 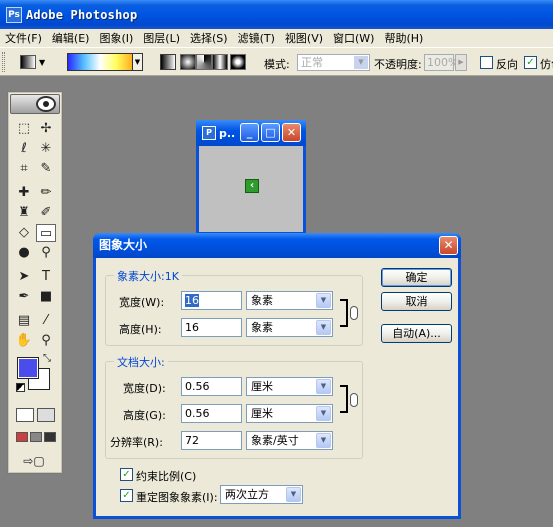 I want to click on pixel-height-unit: 象素, so click(x=262, y=327).